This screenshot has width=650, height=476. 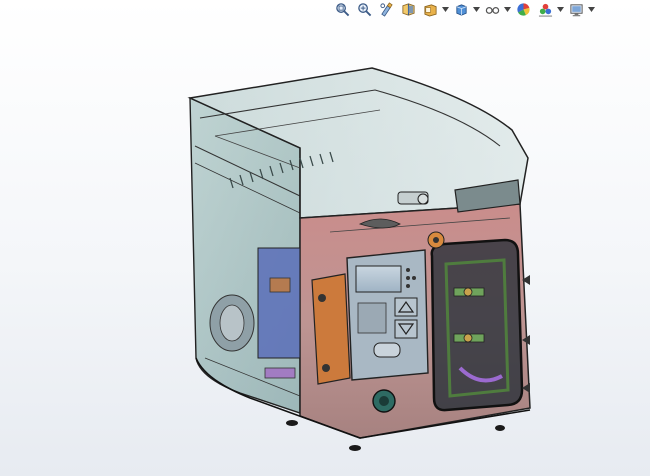 I want to click on zoom-to-area-button, so click(x=364, y=9).